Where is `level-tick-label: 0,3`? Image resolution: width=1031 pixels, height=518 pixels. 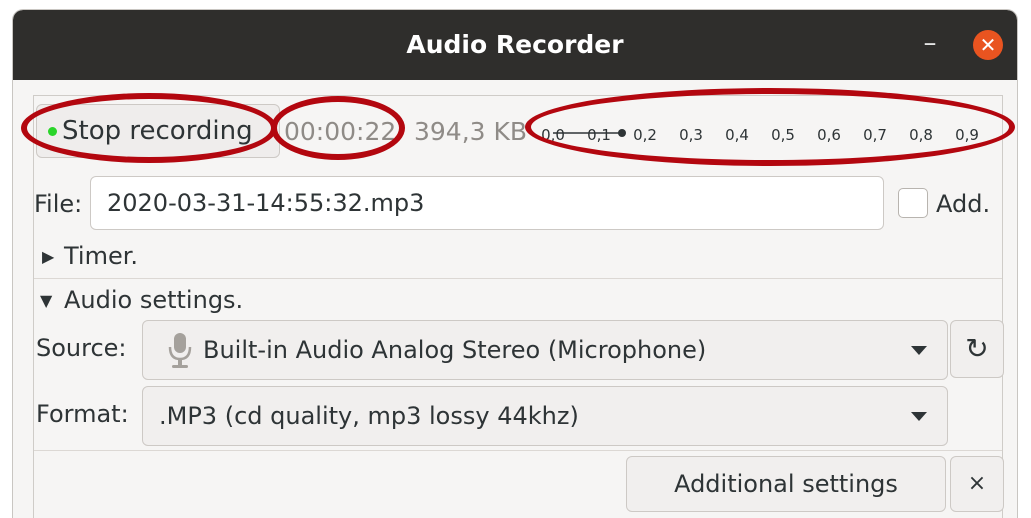 level-tick-label: 0,3 is located at coordinates (691, 135).